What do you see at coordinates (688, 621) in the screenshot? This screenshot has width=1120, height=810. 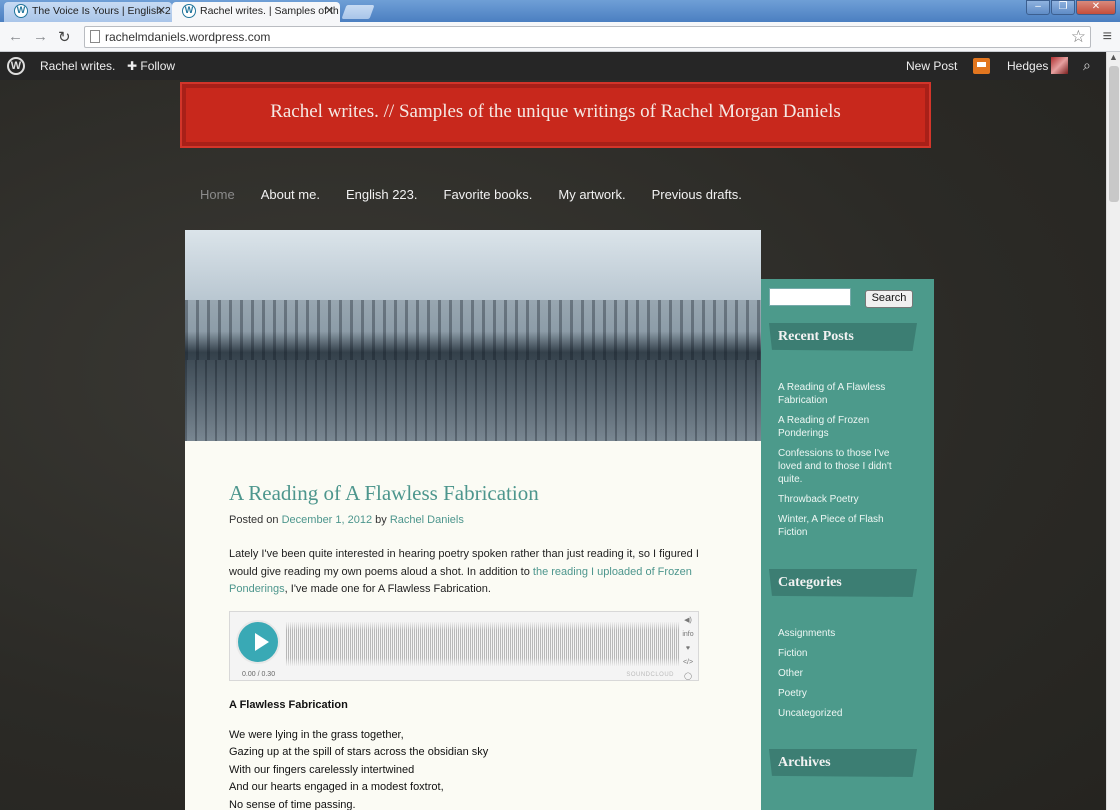 I see `volume-icon: ◀)` at bounding box center [688, 621].